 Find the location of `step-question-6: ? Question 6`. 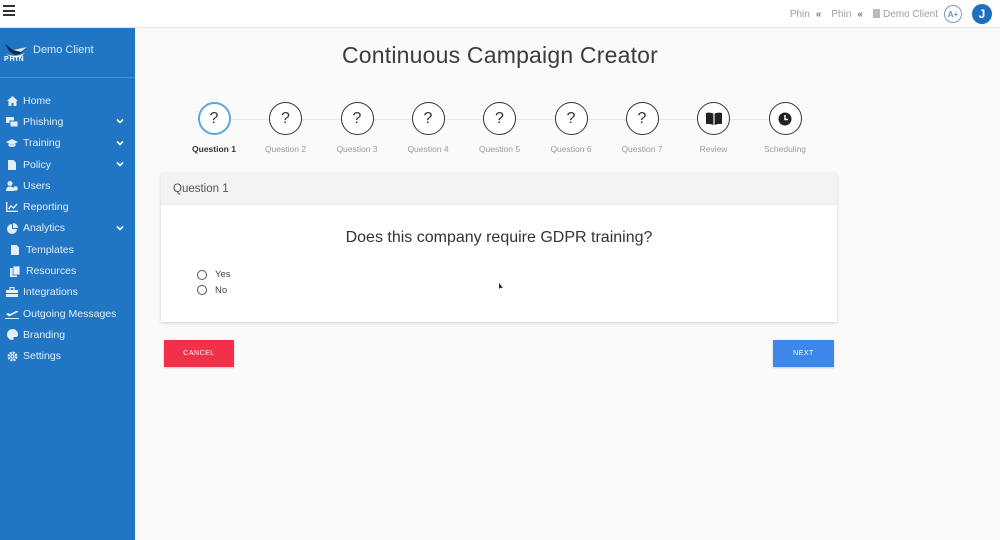

step-question-6: ? Question 6 is located at coordinates (571, 128).